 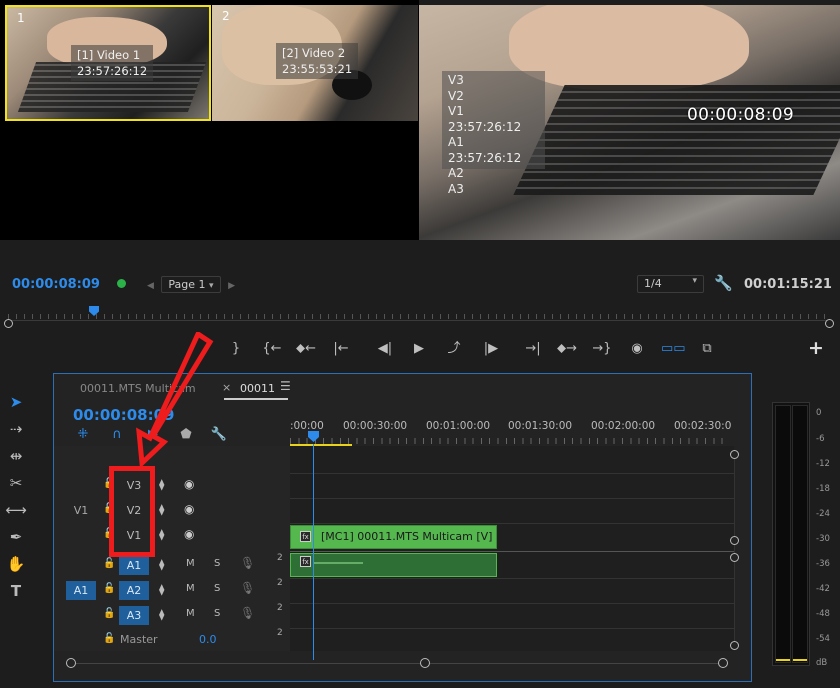 I want to click on track-header-v1: 🔓 V1 ⧫ ◉, so click(x=172, y=535).